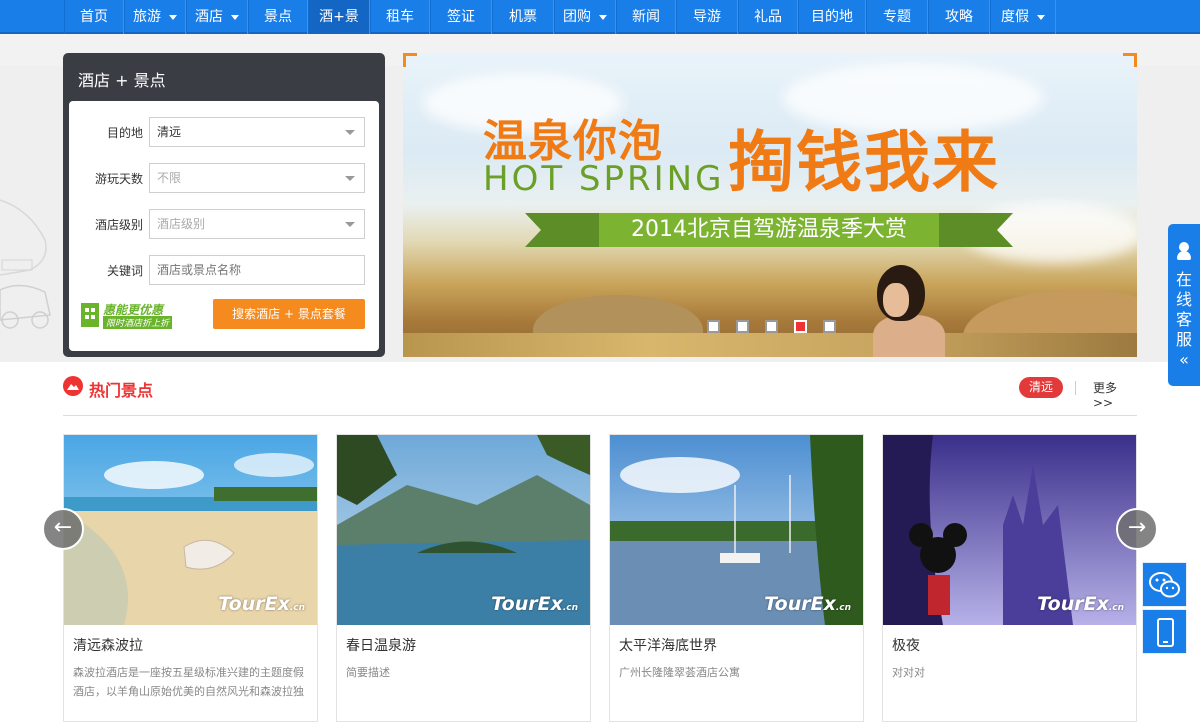  I want to click on destination-select: 清远, so click(257, 132).